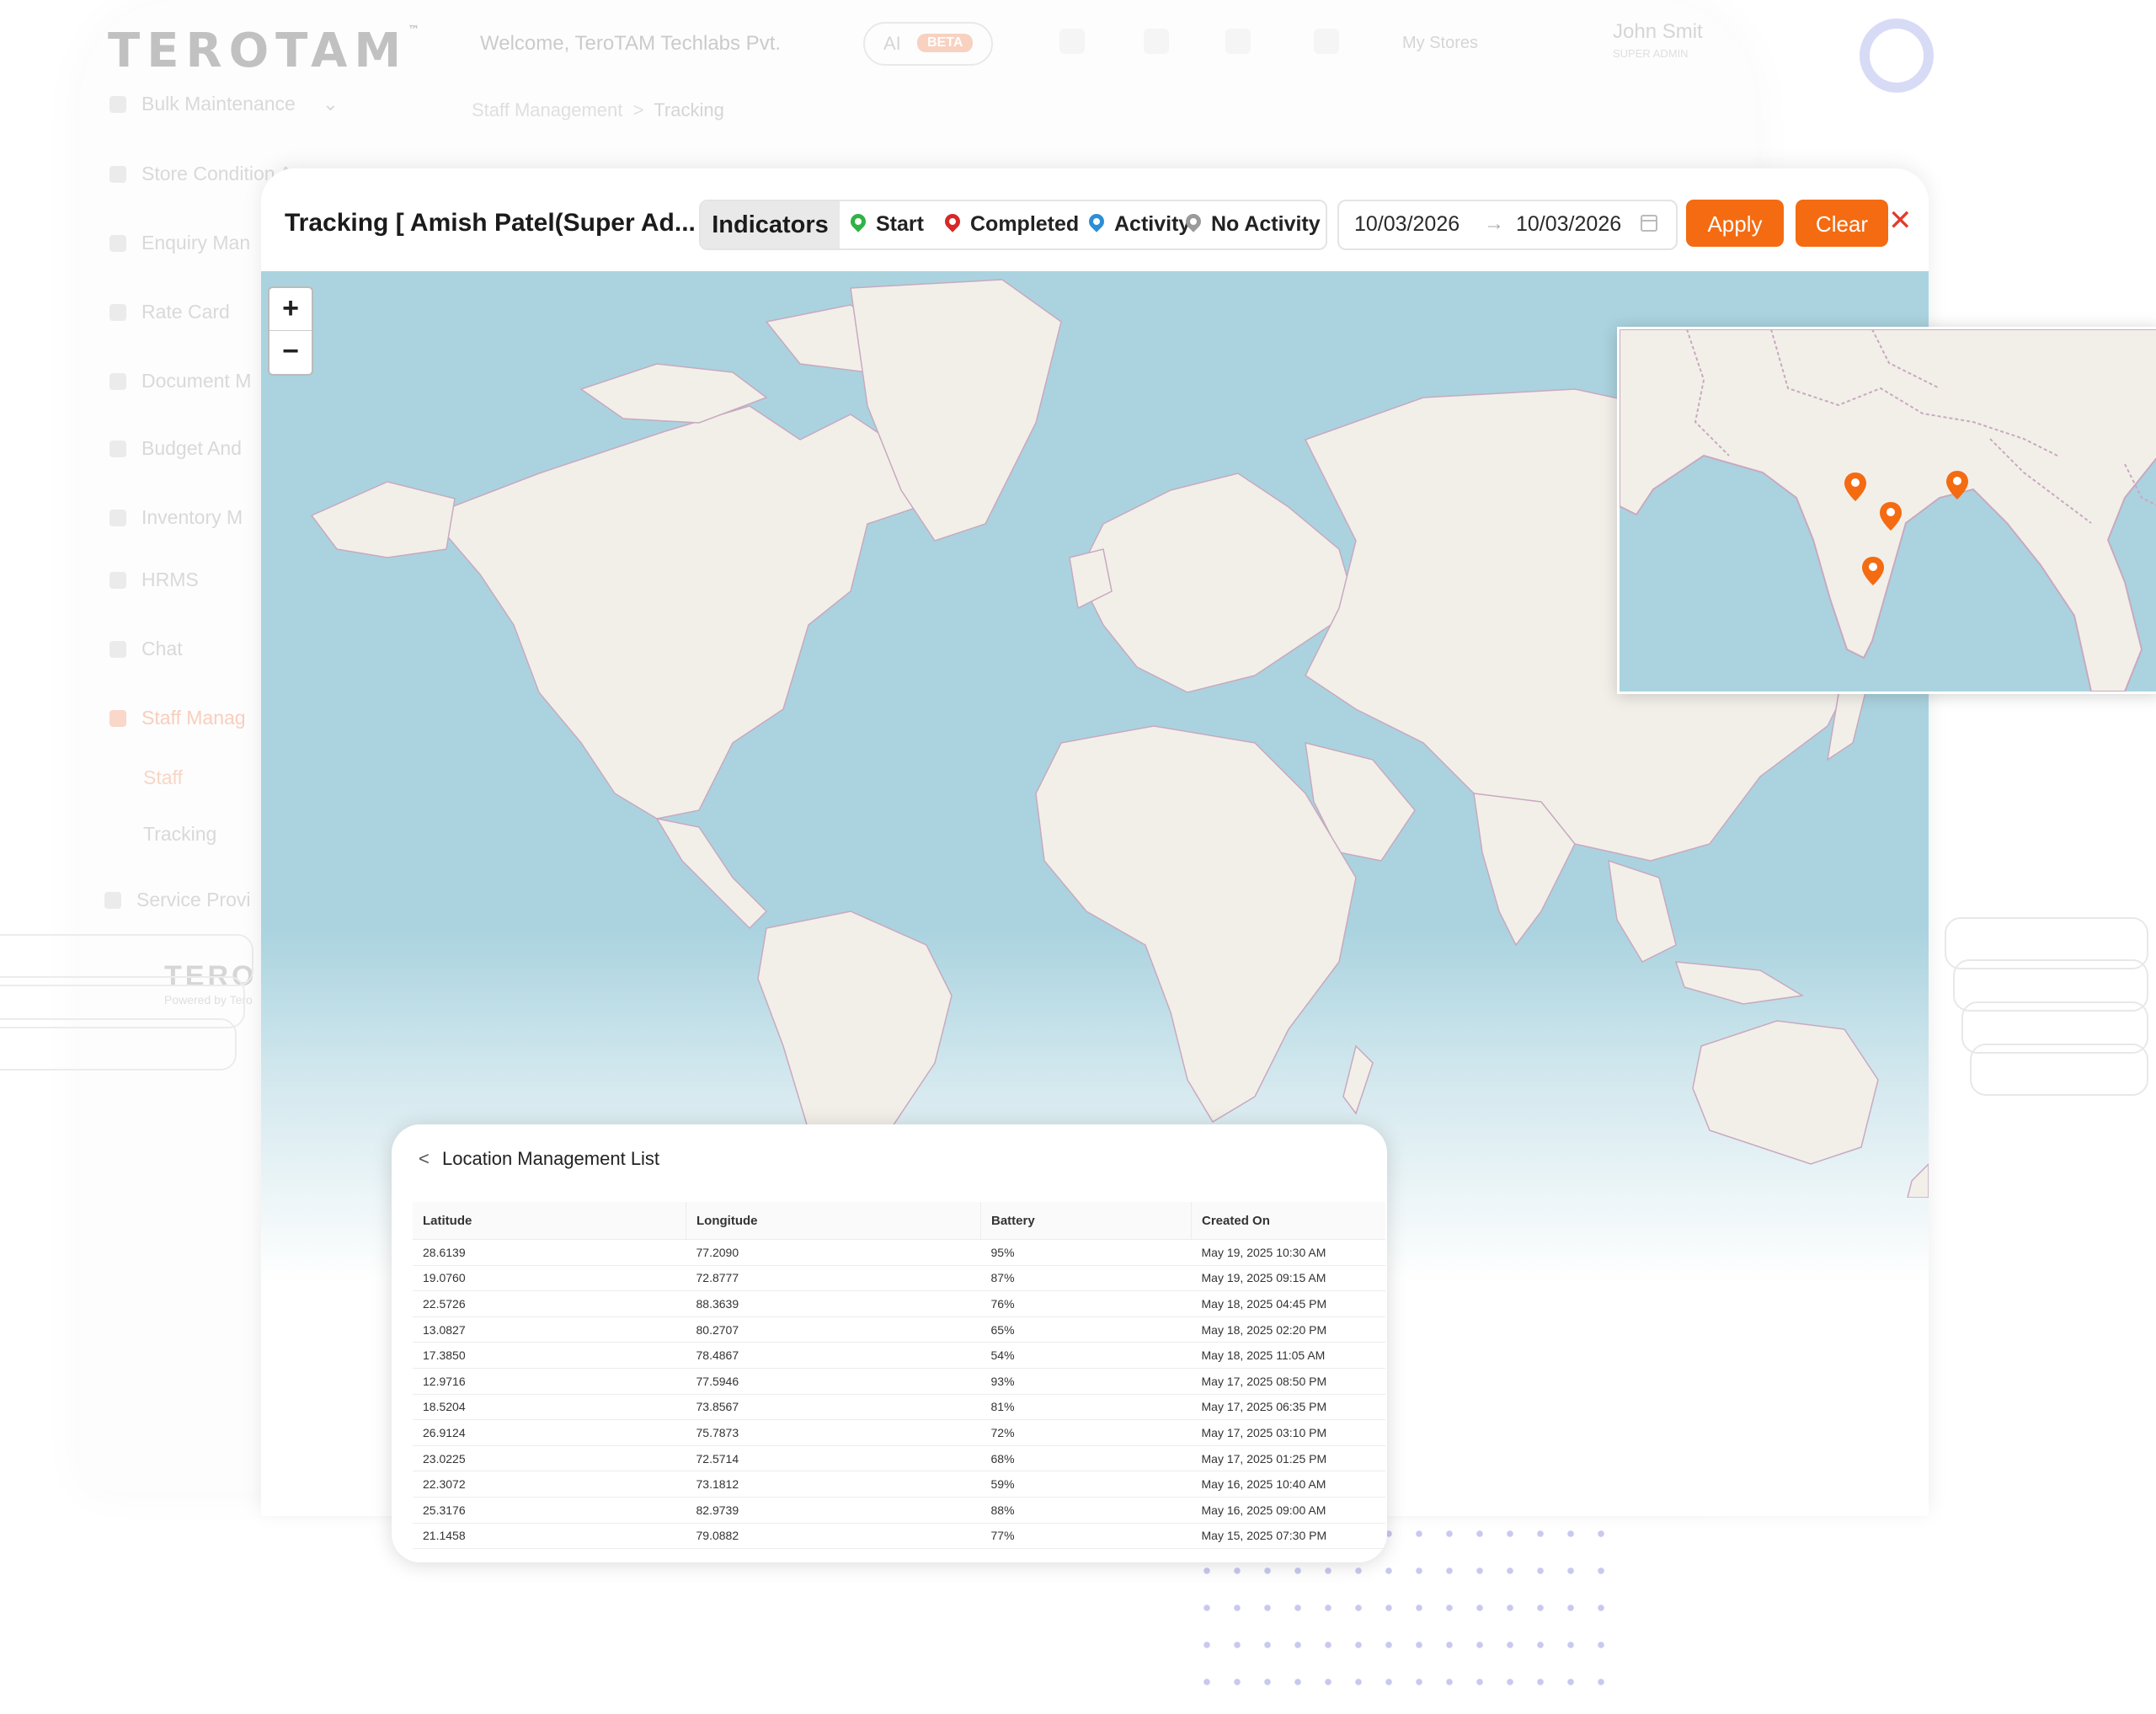 Image resolution: width=2156 pixels, height=1714 pixels. What do you see at coordinates (117, 718) in the screenshot?
I see `staff-management-icon` at bounding box center [117, 718].